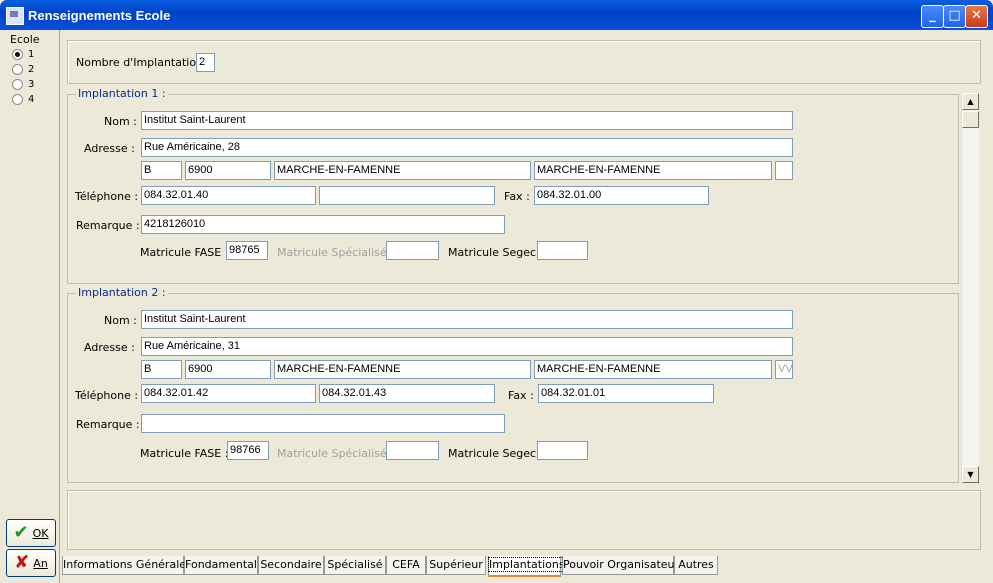 The width and height of the screenshot is (993, 583). I want to click on tab-autres: Autres, so click(696, 565).